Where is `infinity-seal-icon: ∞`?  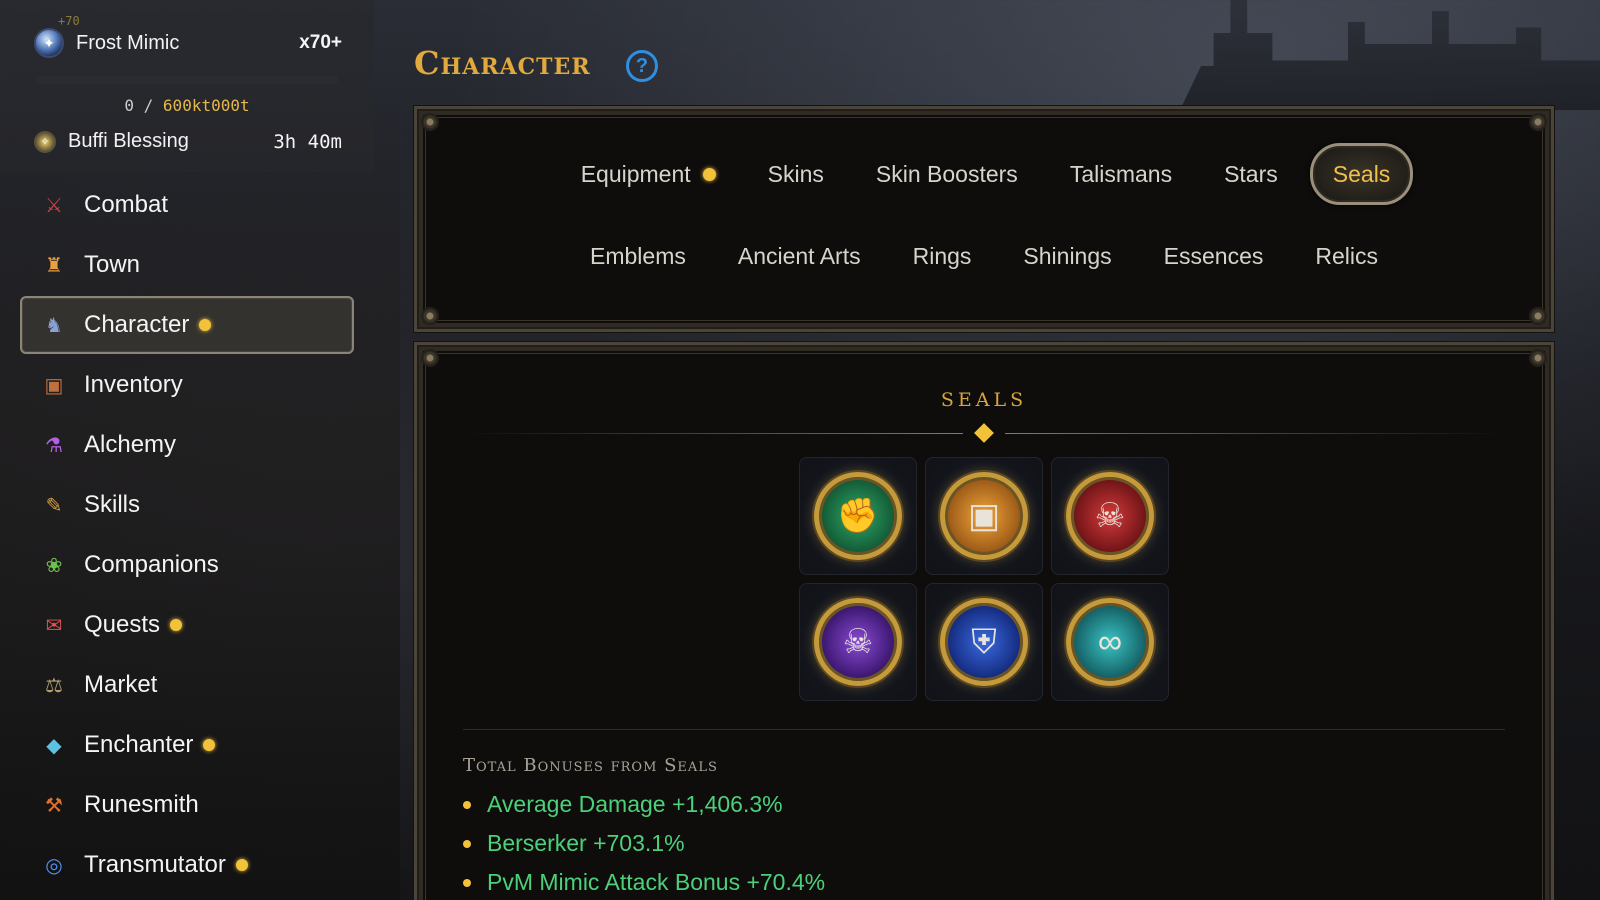 infinity-seal-icon: ∞ is located at coordinates (1110, 642).